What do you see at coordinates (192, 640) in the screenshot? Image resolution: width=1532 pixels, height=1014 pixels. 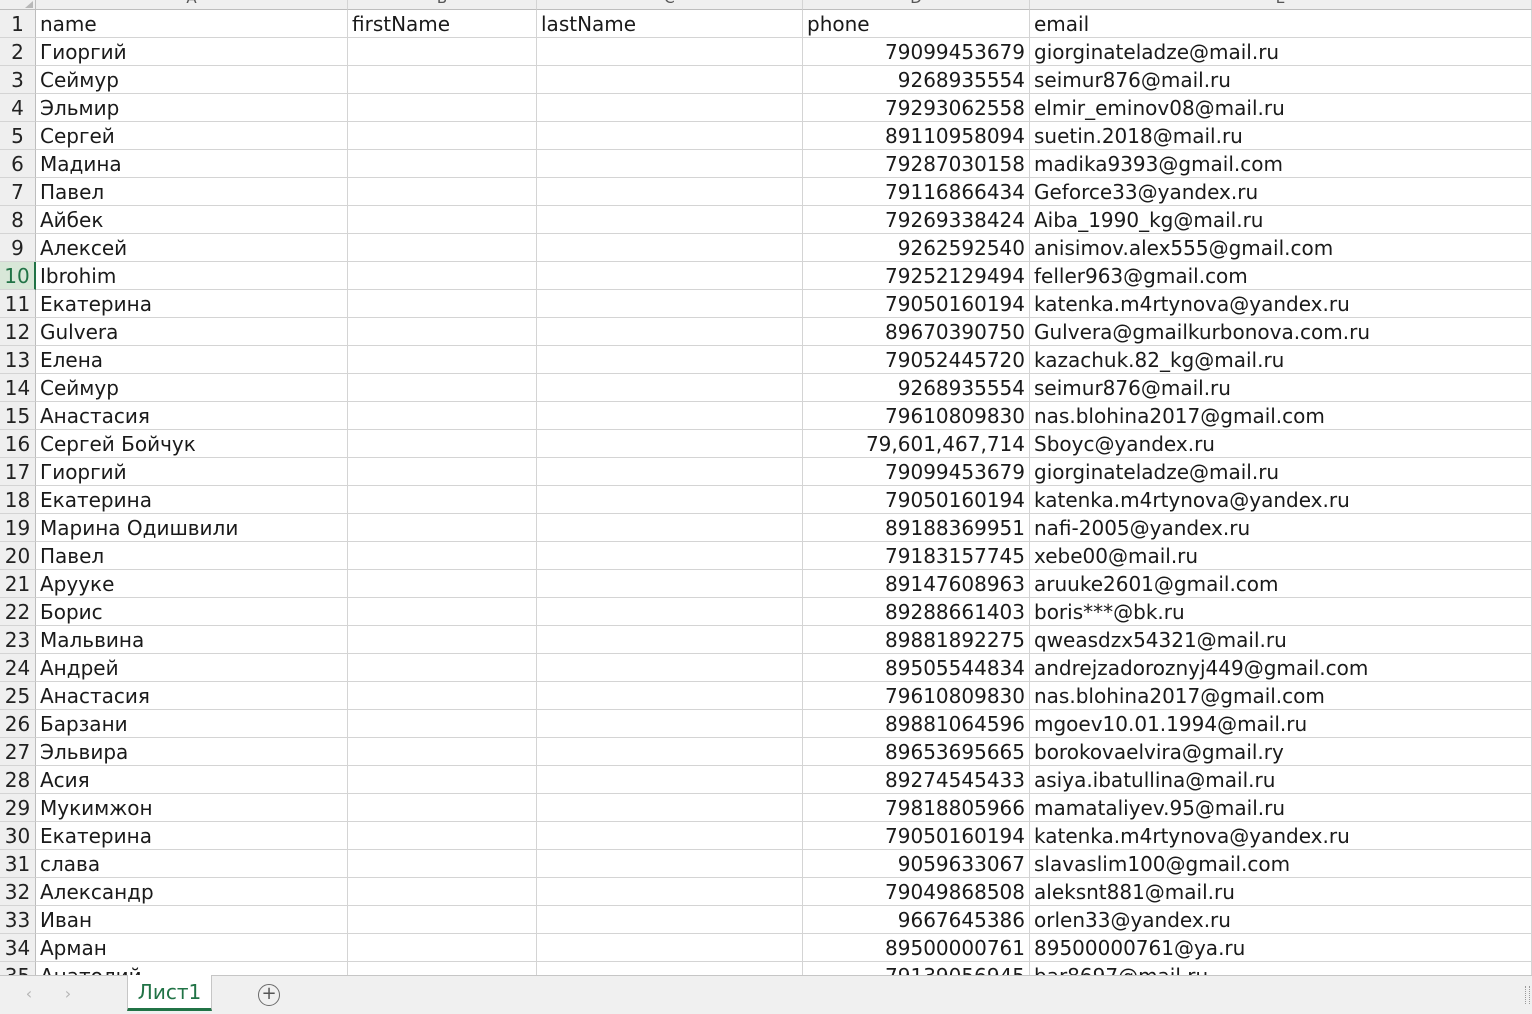 I see `cell-name: Мальвина` at bounding box center [192, 640].